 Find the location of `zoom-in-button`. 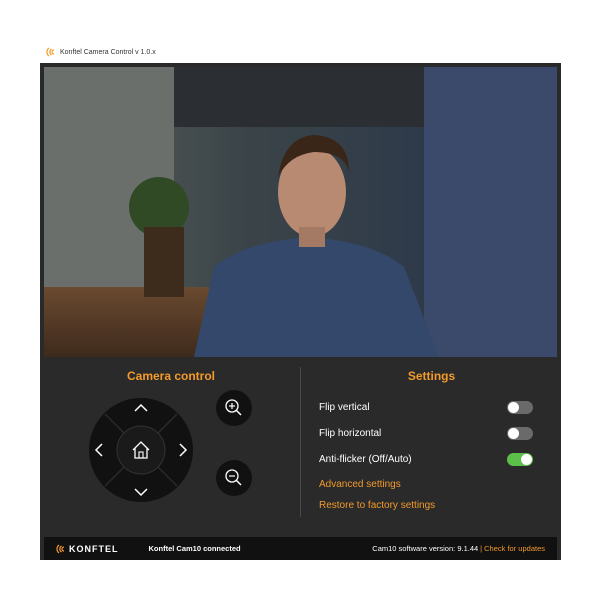

zoom-in-button is located at coordinates (234, 408).